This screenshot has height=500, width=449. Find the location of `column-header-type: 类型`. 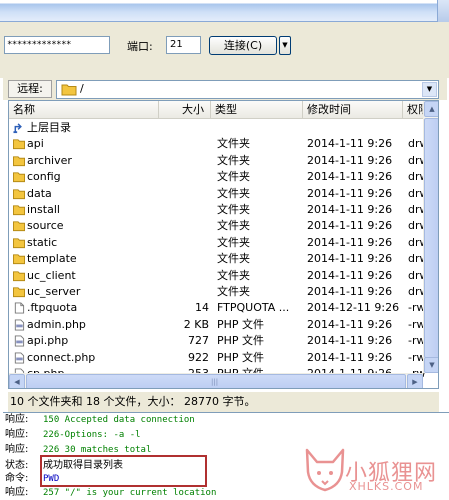

column-header-type: 类型 is located at coordinates (257, 110).